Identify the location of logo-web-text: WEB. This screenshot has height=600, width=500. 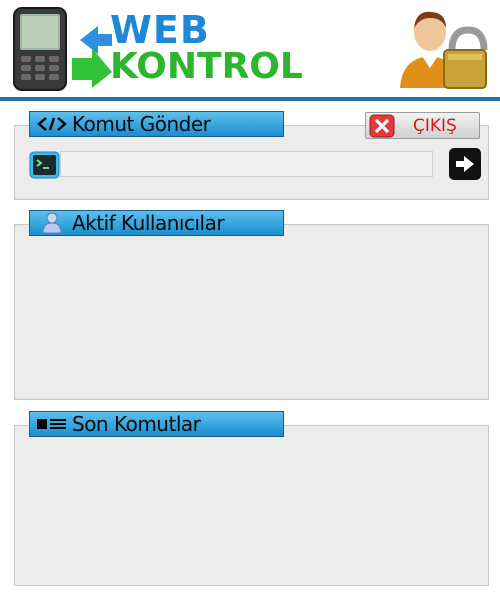
(160, 30).